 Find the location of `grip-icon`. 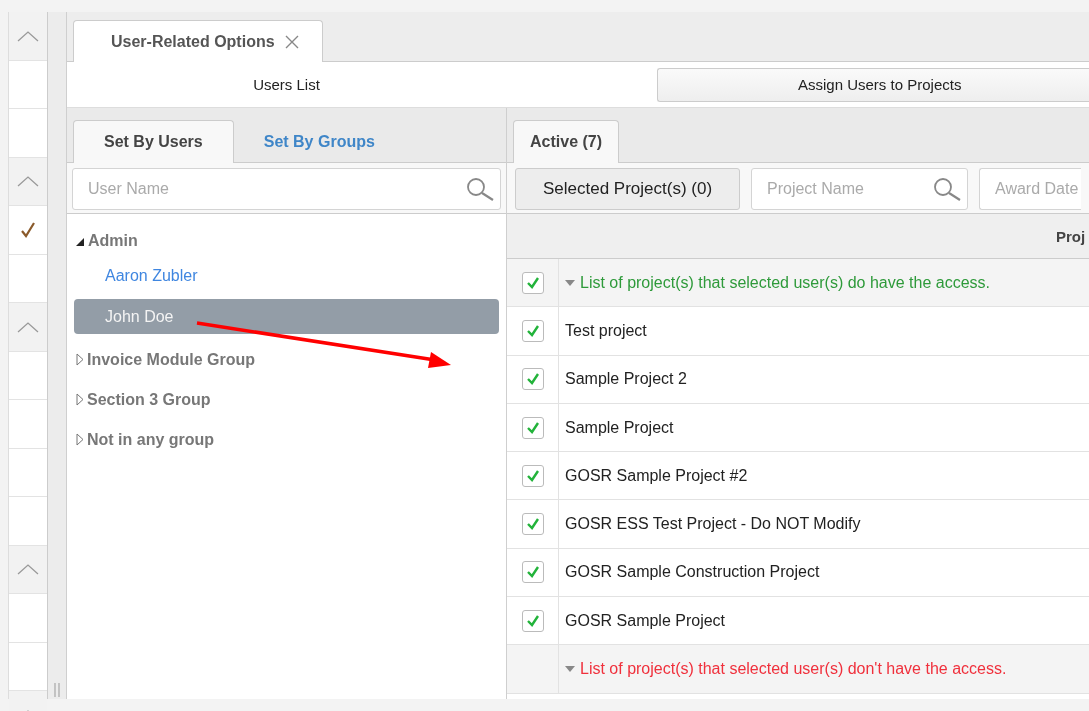

grip-icon is located at coordinates (57, 690).